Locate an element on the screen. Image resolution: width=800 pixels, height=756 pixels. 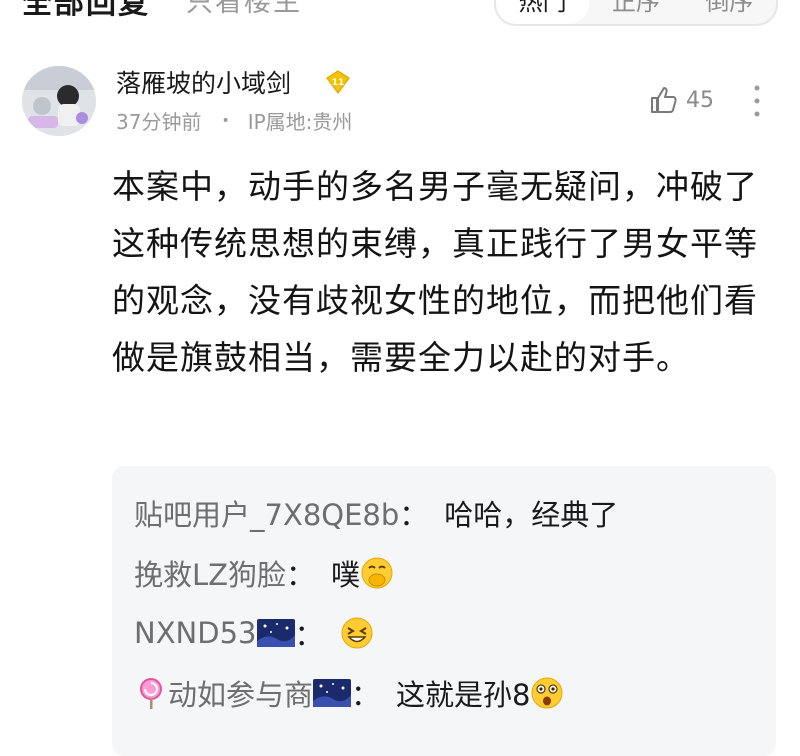
more-options-icon is located at coordinates (757, 101).